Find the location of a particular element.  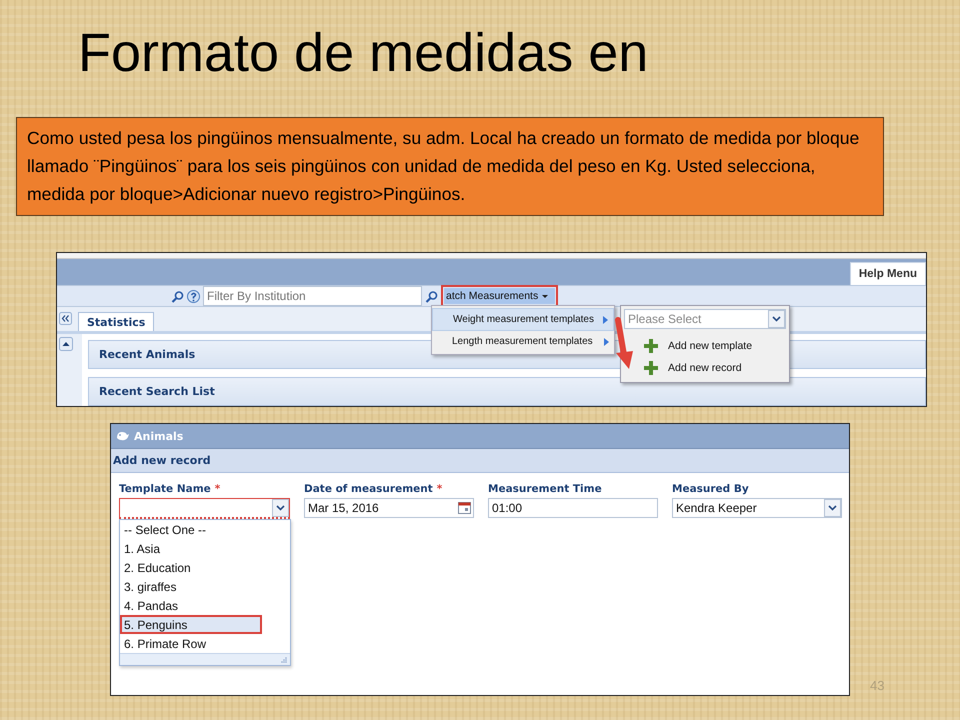

instruction-note: Como usted pesa los pingüinos mensualmente, su adm. Local ha creado un formato de medida por bloque llamado ¨Pingüinos¨ para los seis pingüinos con unidad de medida del peso en Kg. Usted selecciona, medida por bloque>Adicionar nuevo registro>Pingüinos. is located at coordinates (450, 166).